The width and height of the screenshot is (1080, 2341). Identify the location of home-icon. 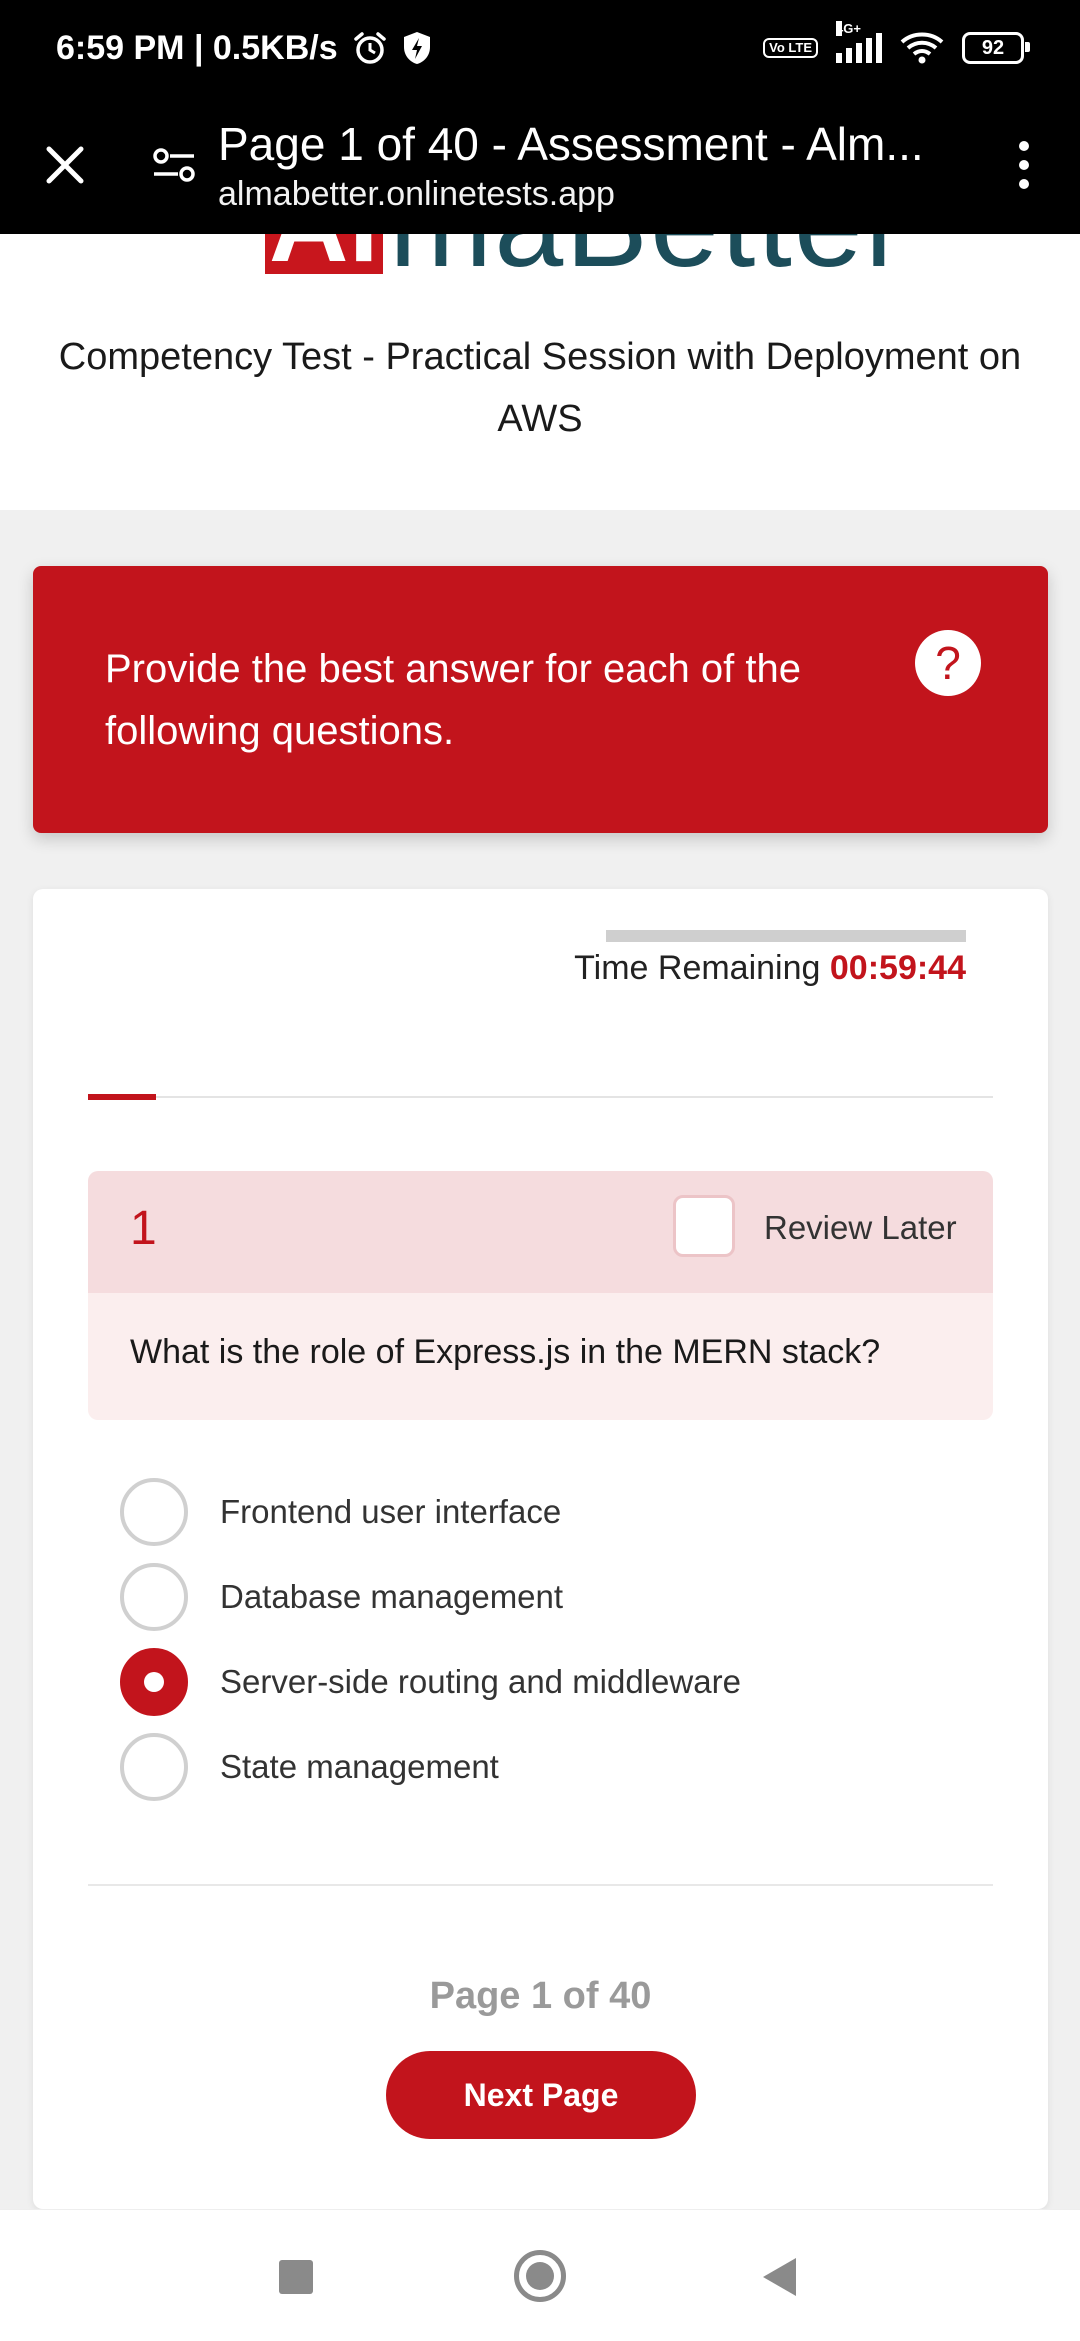
(540, 2276).